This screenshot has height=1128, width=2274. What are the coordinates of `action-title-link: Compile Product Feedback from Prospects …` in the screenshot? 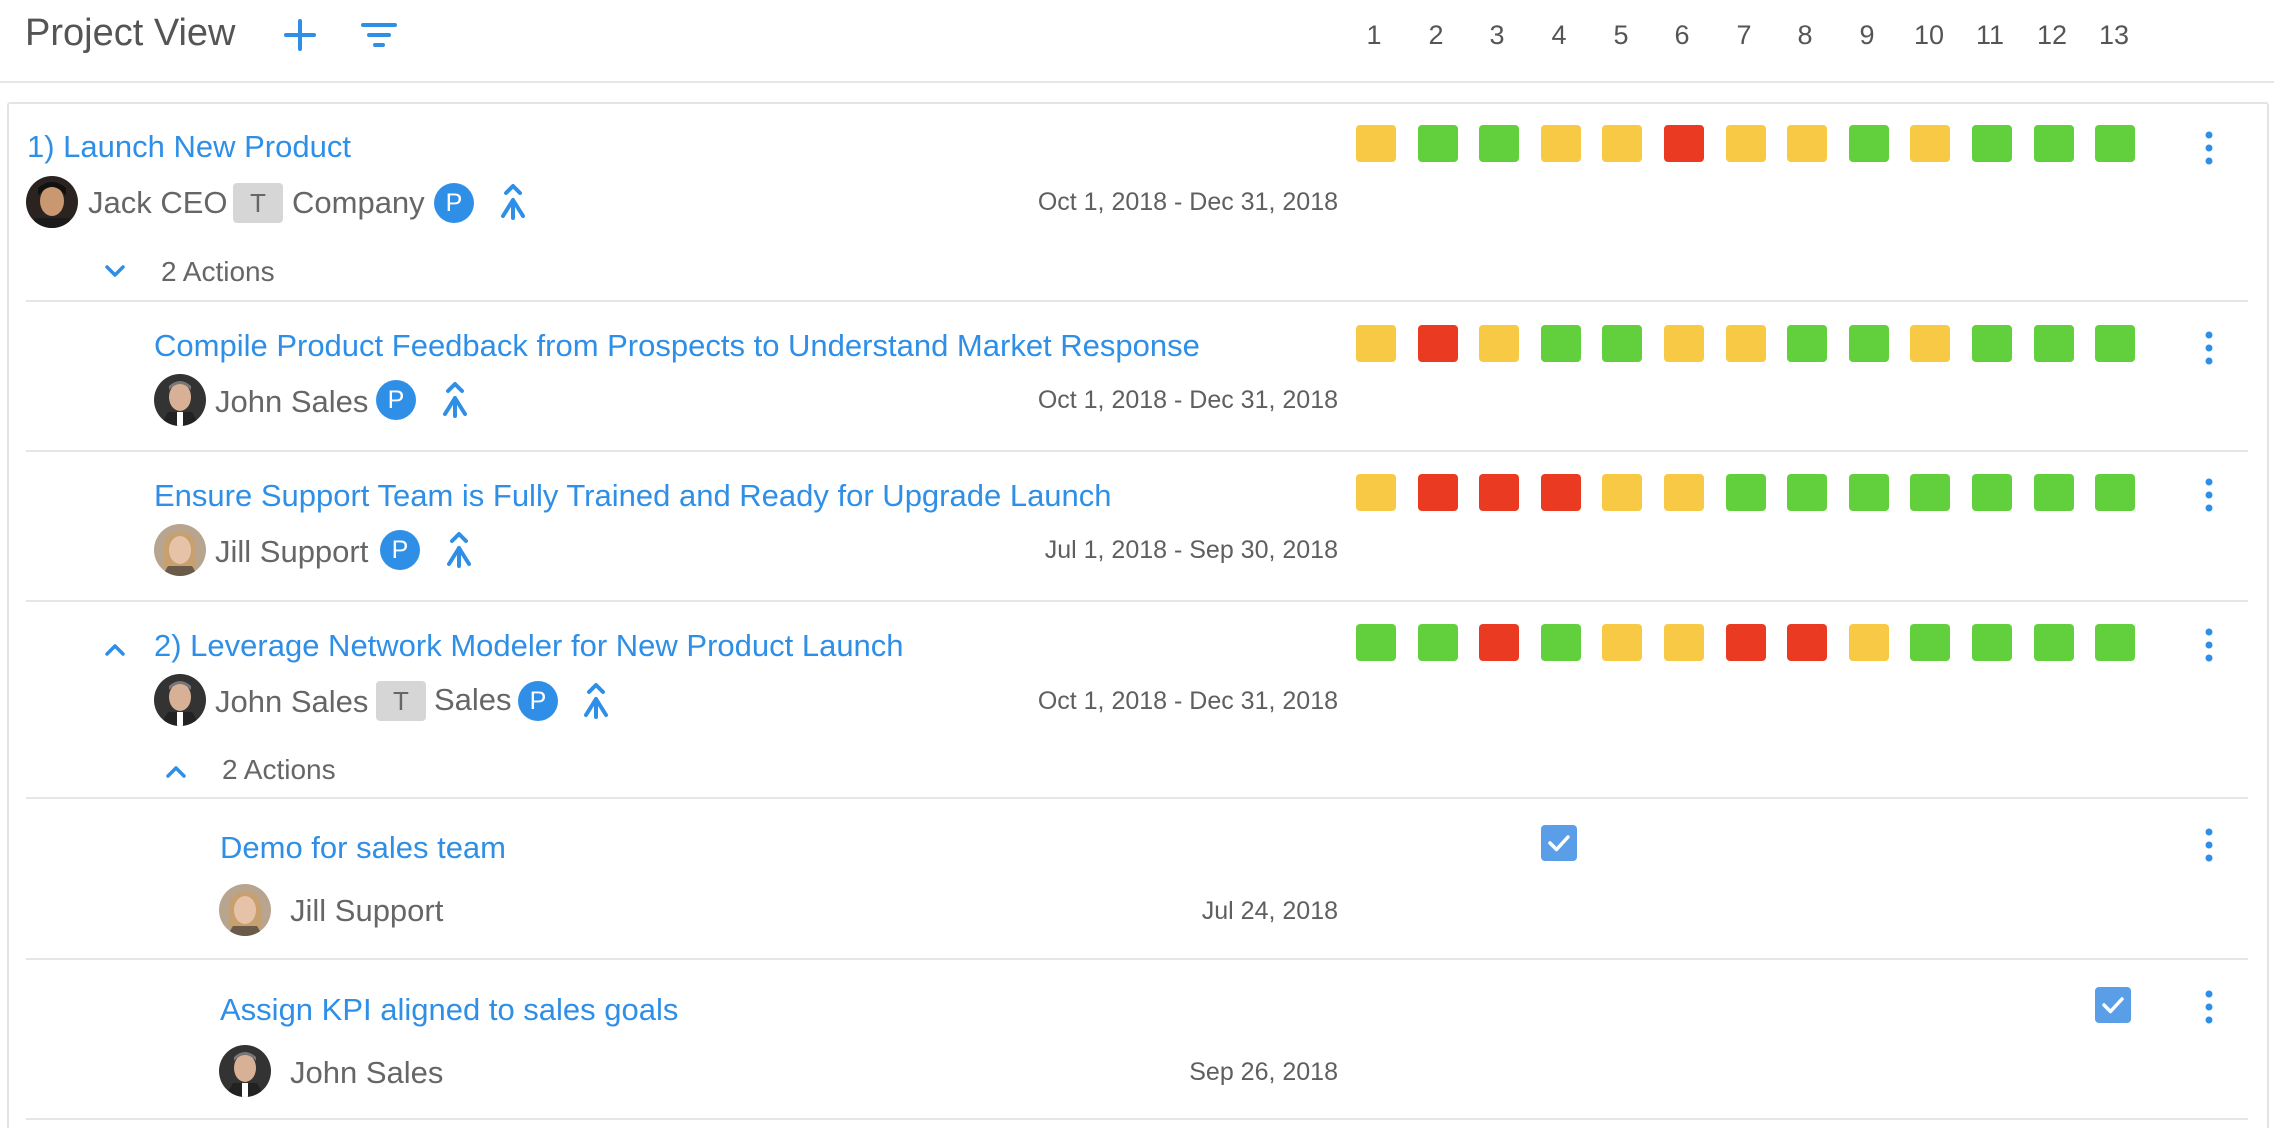 It's located at (677, 346).